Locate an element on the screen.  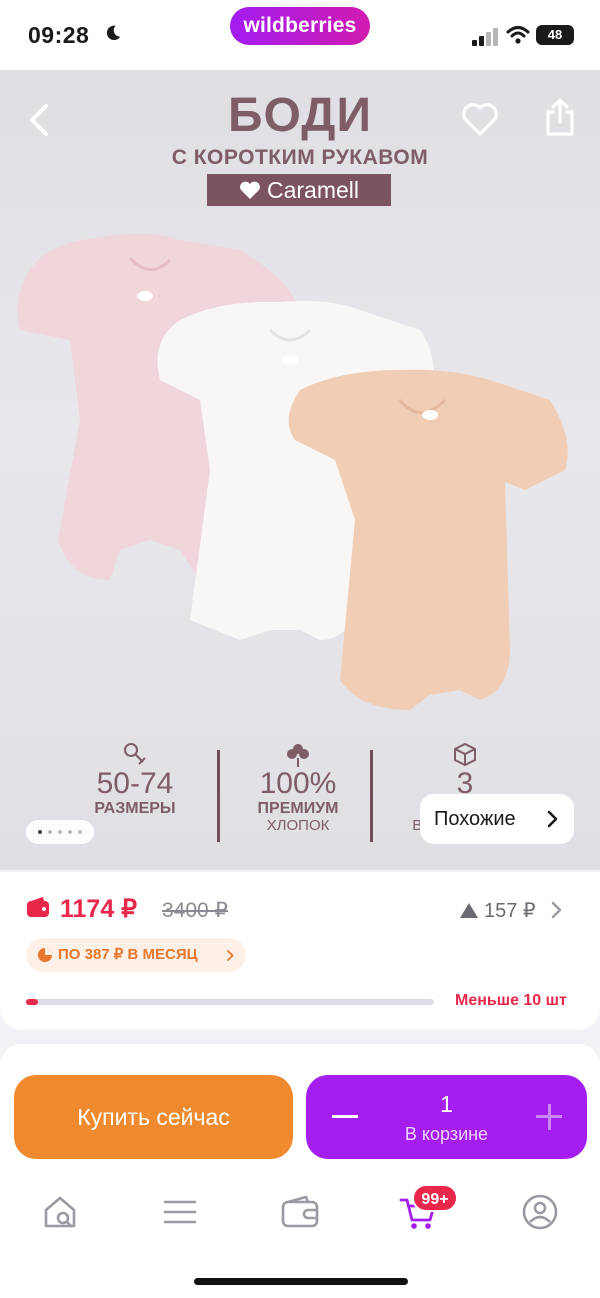
feature-sizes-label: РАЗМЕРЫ is located at coordinates (135, 808).